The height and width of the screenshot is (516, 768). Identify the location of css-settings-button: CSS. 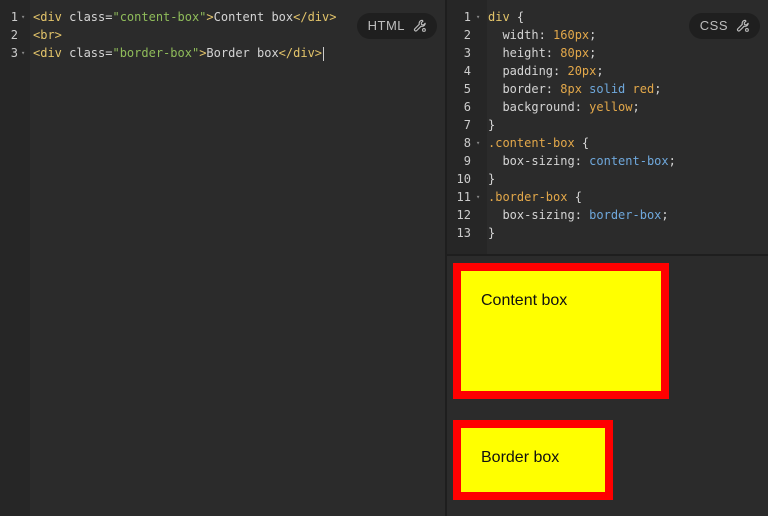
(724, 26).